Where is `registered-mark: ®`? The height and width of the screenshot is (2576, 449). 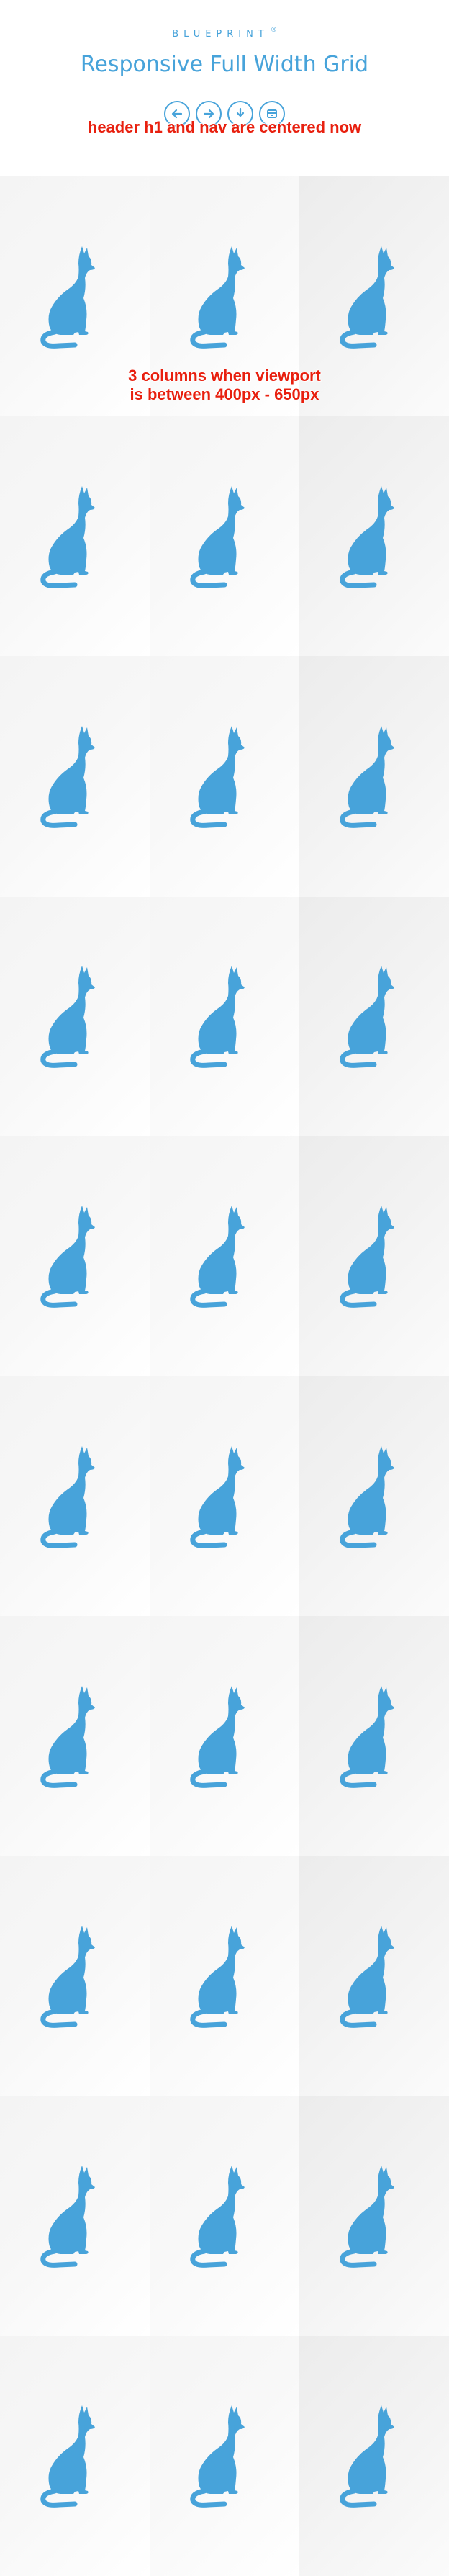
registered-mark: ® is located at coordinates (273, 30).